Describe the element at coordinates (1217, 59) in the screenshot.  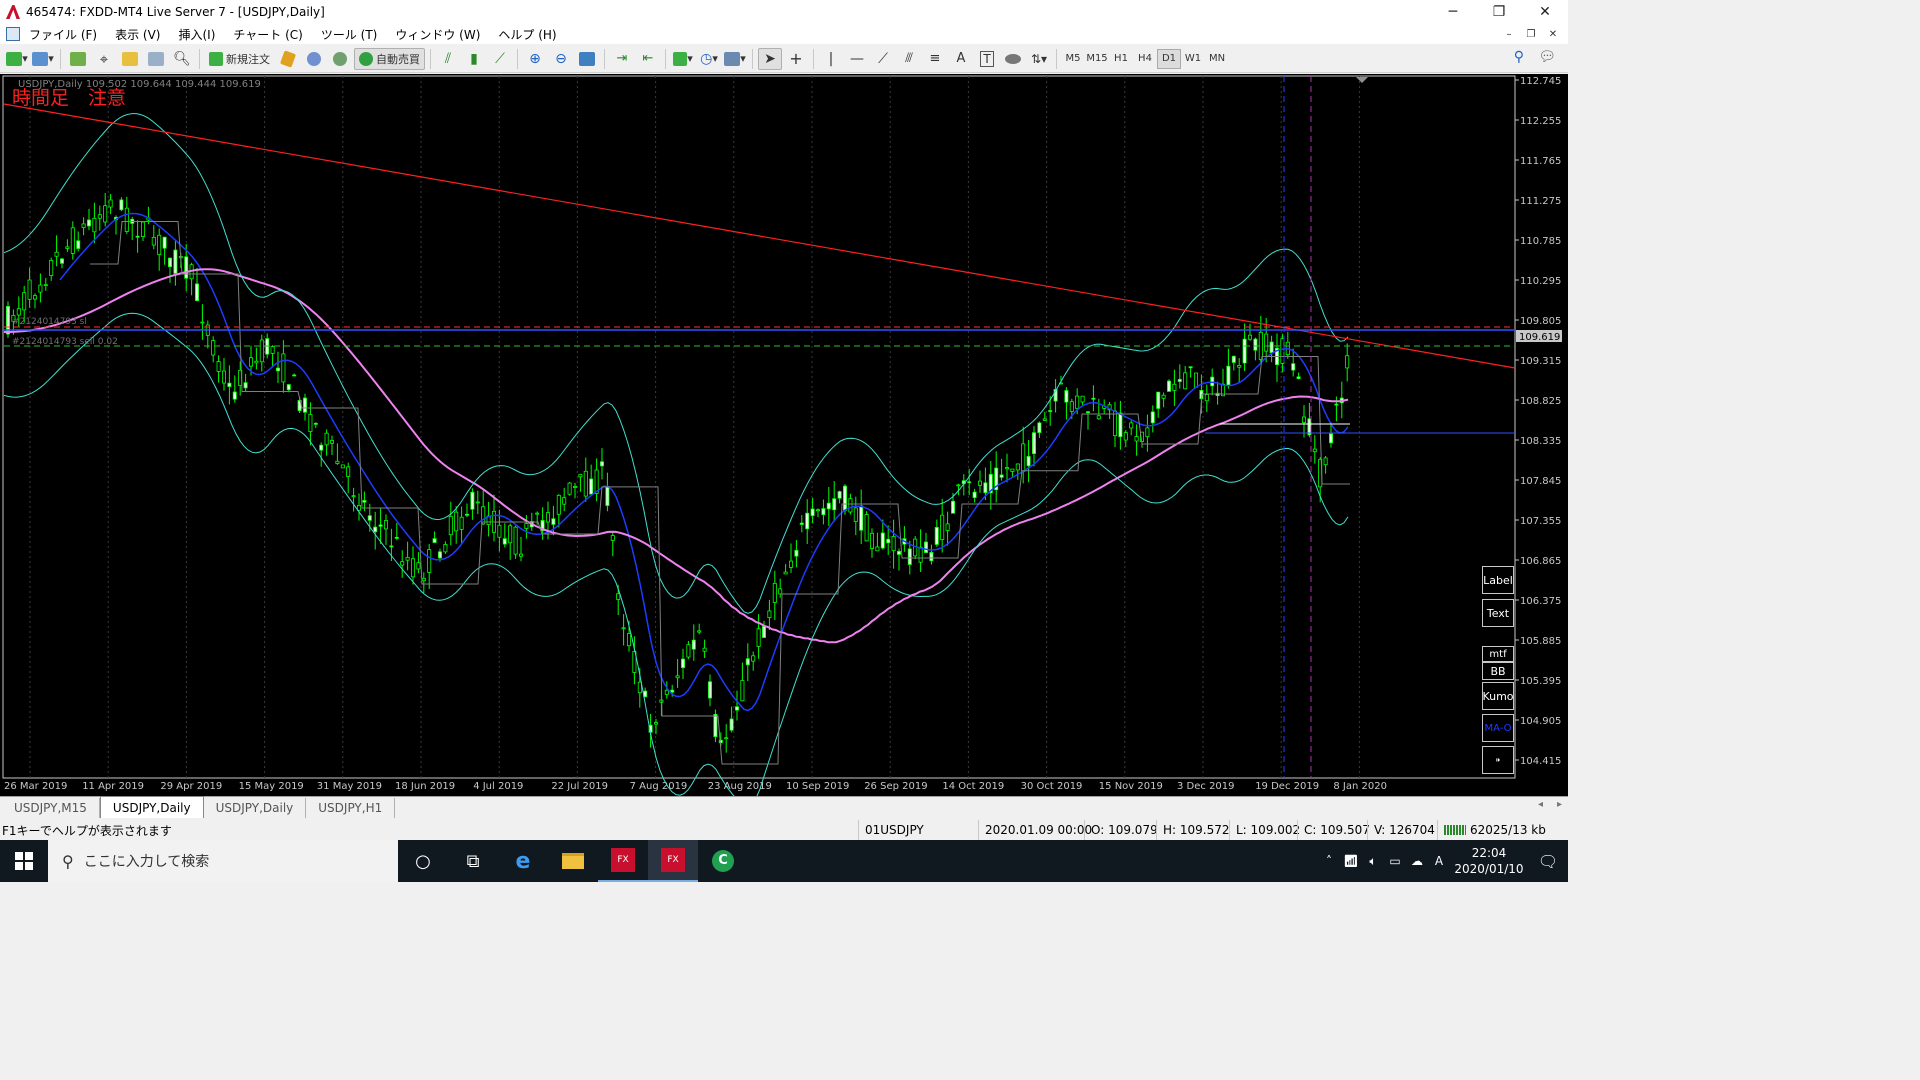
I see `tf-mn: MN` at that location.